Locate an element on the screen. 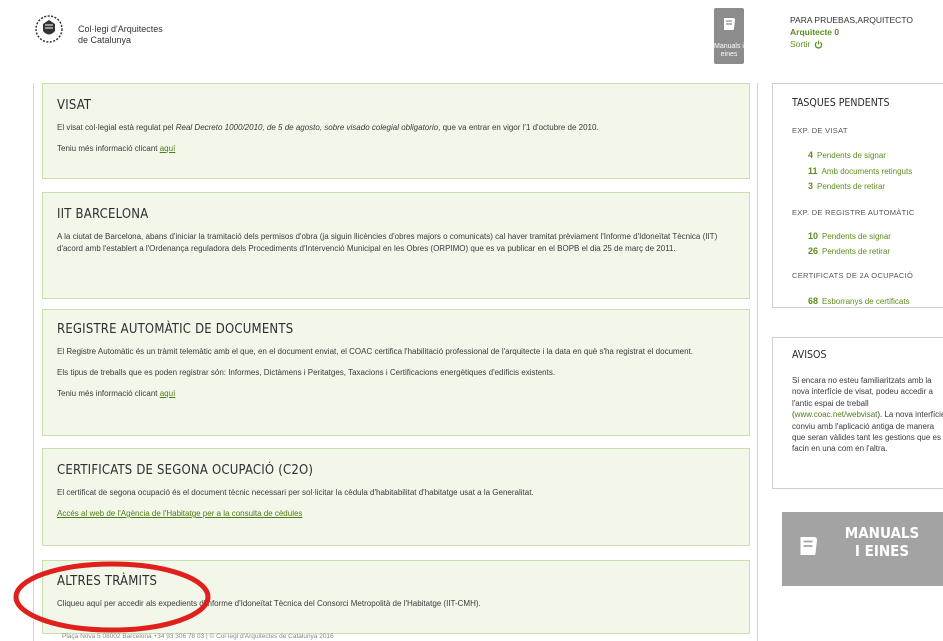 The height and width of the screenshot is (641, 943). brand-line-1: Col·legi d'Arquitectes is located at coordinates (120, 29).